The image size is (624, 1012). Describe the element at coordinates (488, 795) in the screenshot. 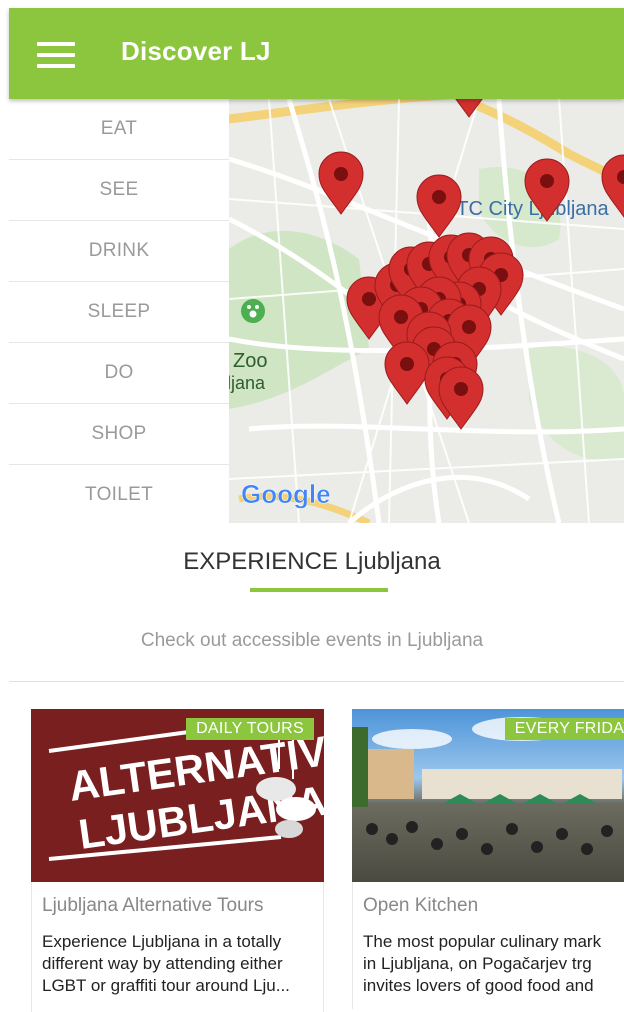

I see `event-card-image: EVERY FRIDAY` at that location.